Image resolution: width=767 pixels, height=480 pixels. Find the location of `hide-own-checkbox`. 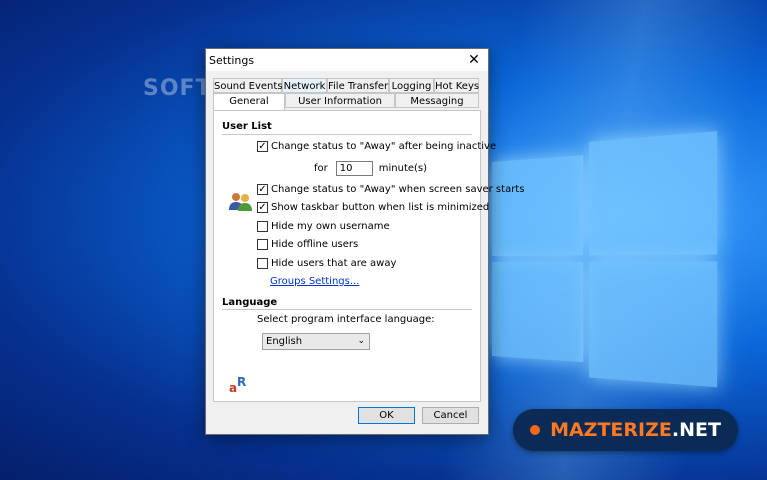

hide-own-checkbox is located at coordinates (262, 226).